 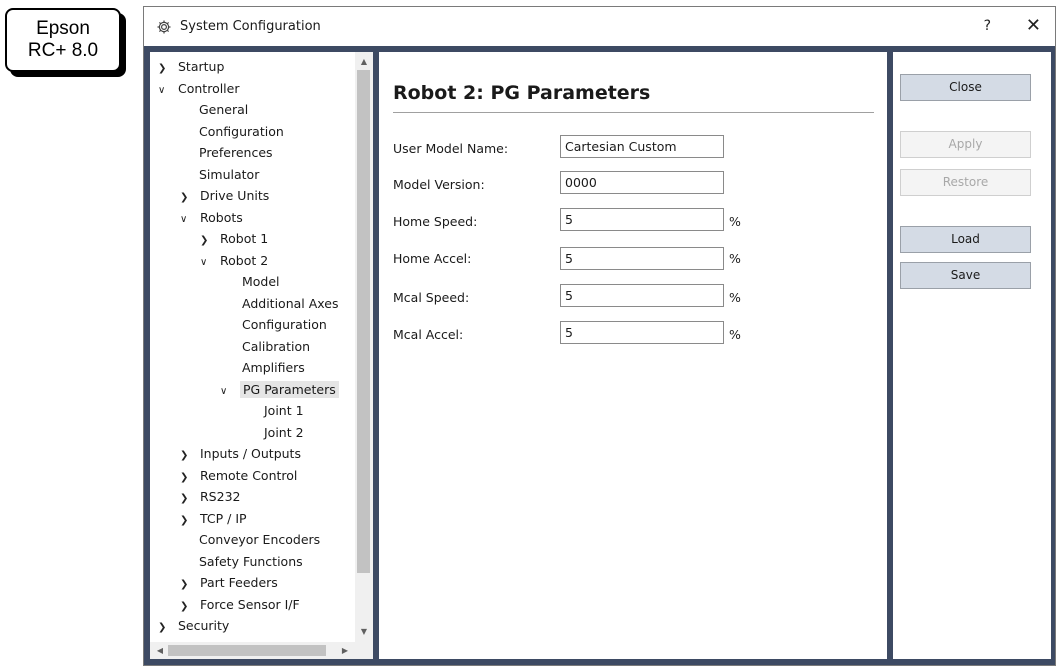 What do you see at coordinates (63, 50) in the screenshot?
I see `badge-line-2: RC+ 8.0` at bounding box center [63, 50].